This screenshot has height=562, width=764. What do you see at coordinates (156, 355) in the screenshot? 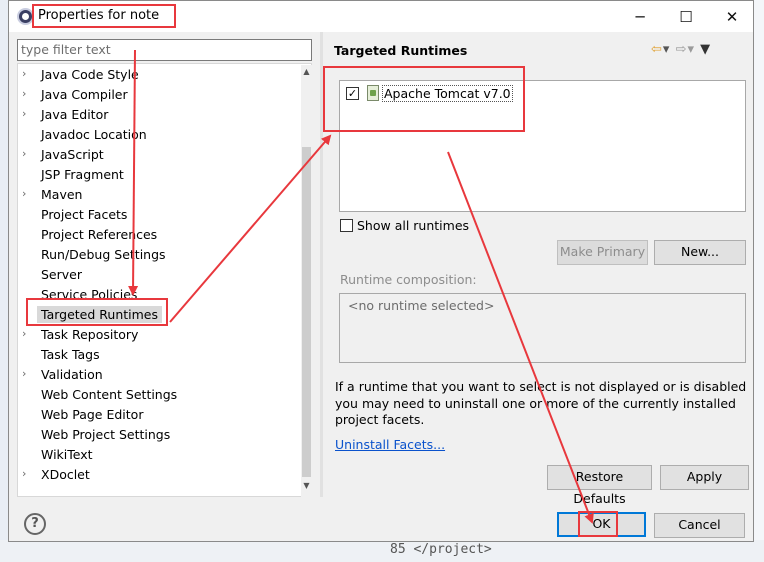
I see `tree-item: Task Tags` at bounding box center [156, 355].